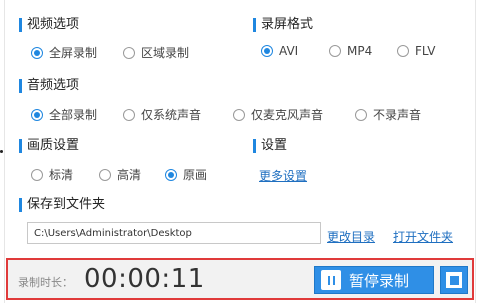  Describe the element at coordinates (195, 175) in the screenshot. I see `radio-label: 原画` at that location.